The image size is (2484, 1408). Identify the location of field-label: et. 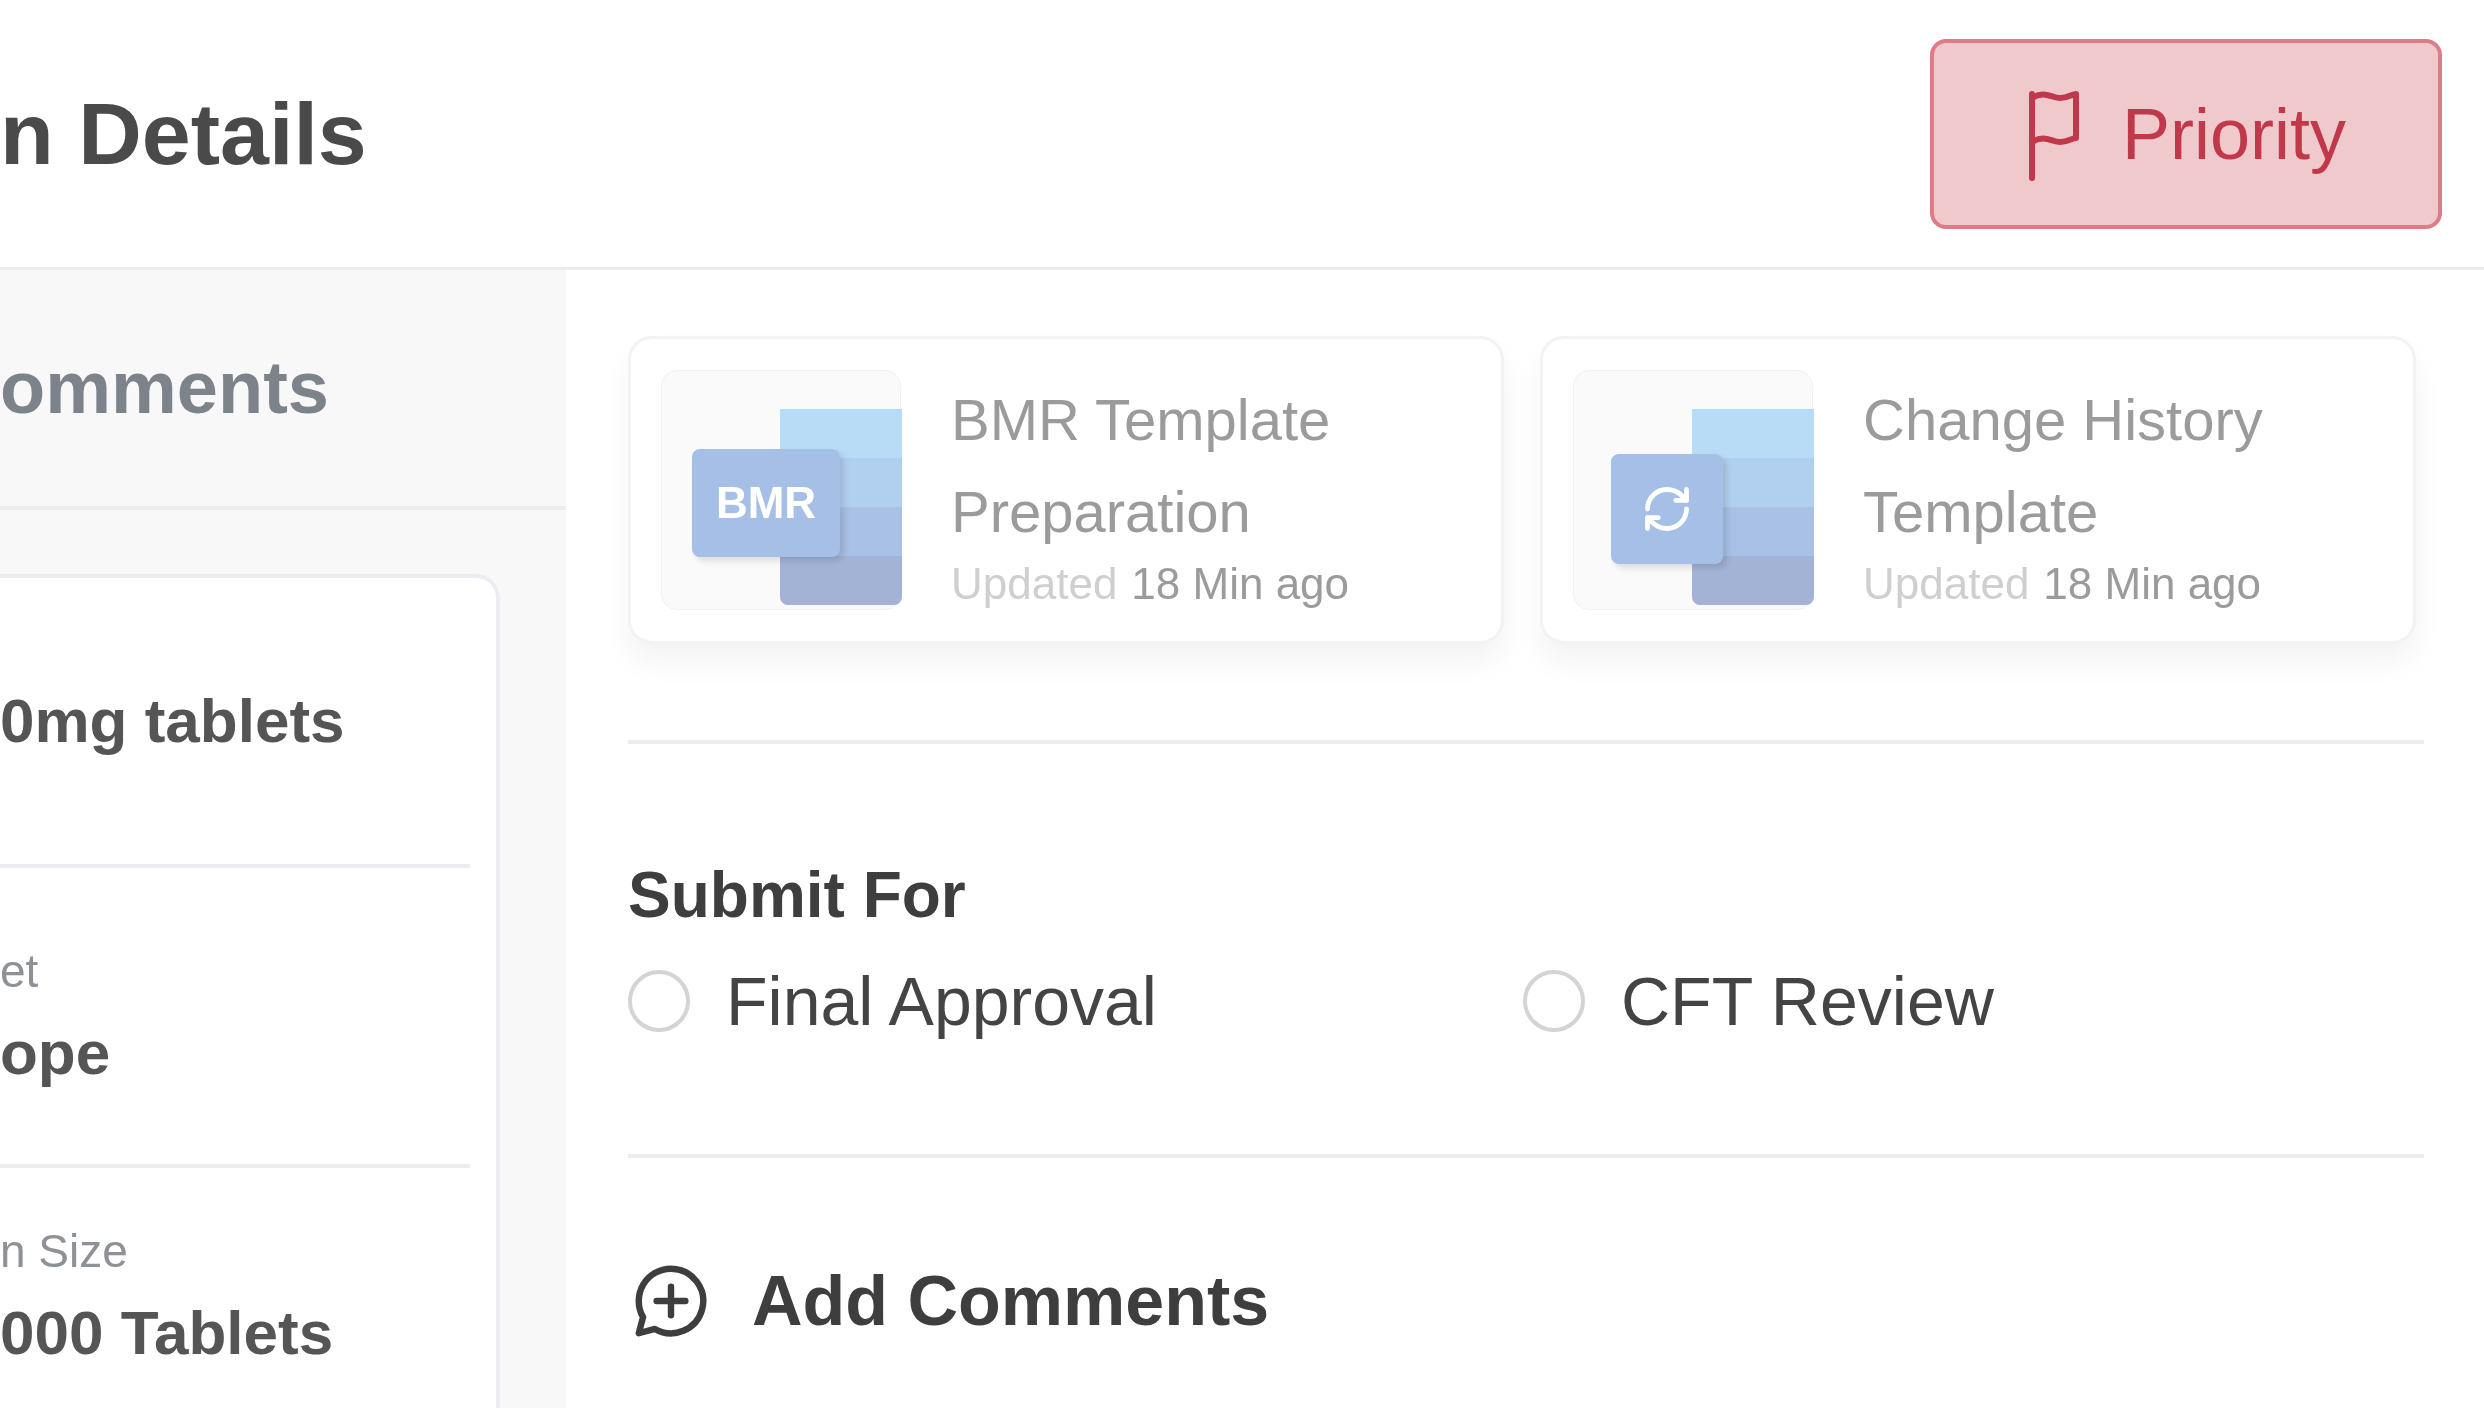
(20, 971).